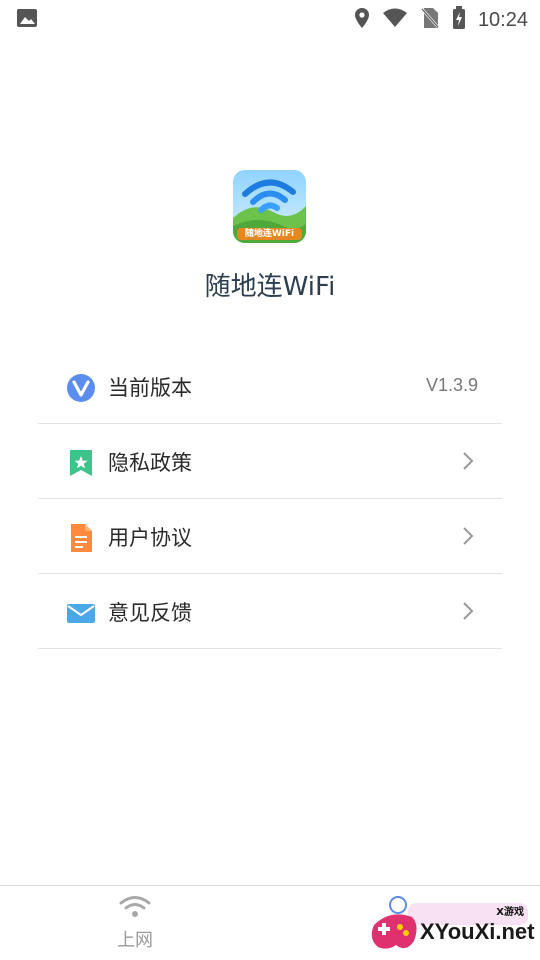 This screenshot has height=960, width=540. Describe the element at coordinates (150, 538) in the screenshot. I see `menu-item-label: 用户协议` at that location.